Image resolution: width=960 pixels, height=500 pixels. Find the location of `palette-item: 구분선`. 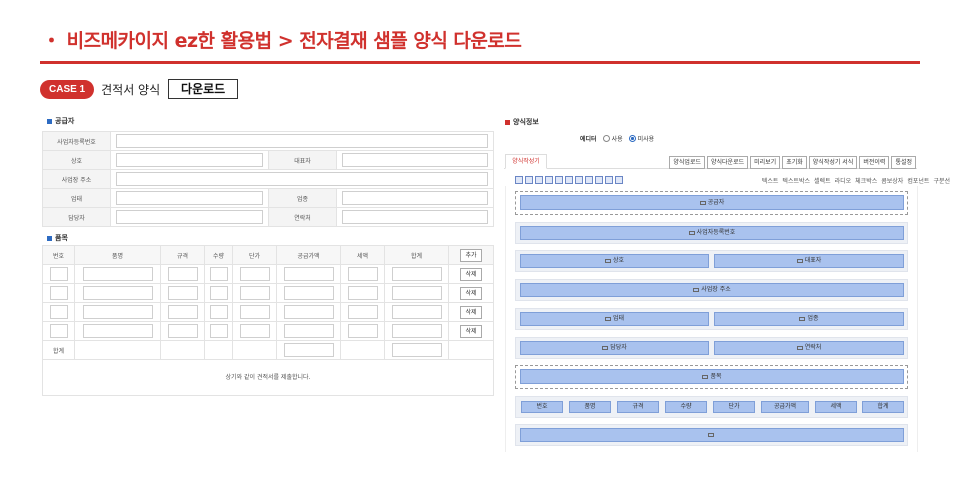

palette-item: 구분선 is located at coordinates (941, 180).